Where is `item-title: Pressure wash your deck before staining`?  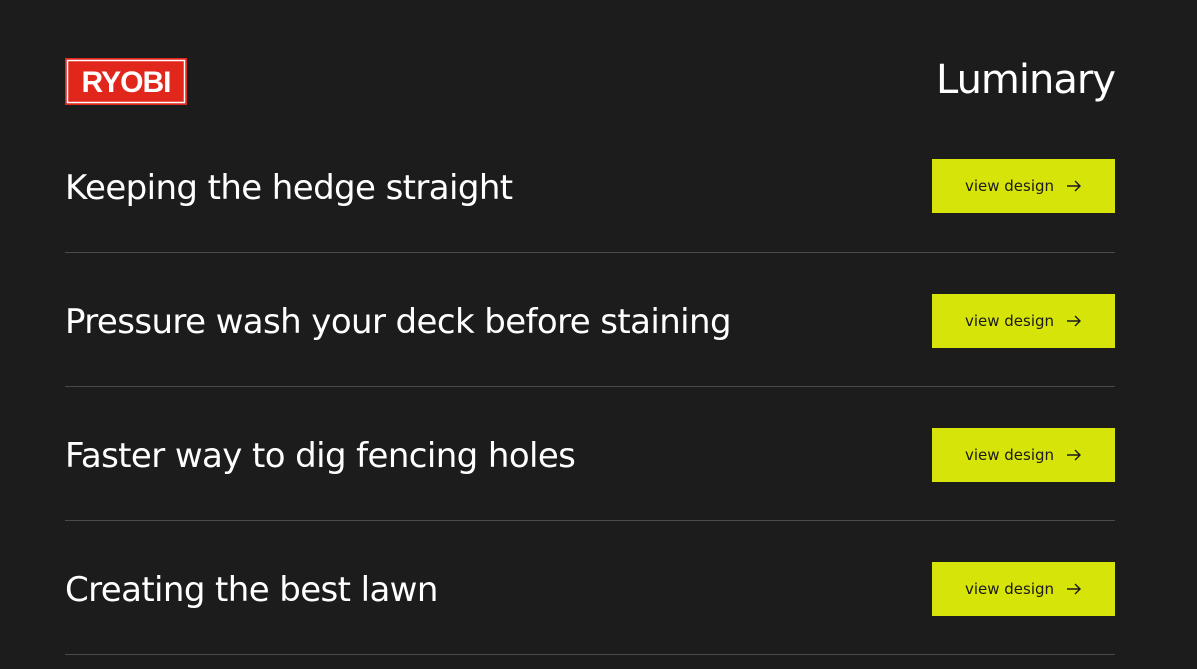 item-title: Pressure wash your deck before staining is located at coordinates (398, 322).